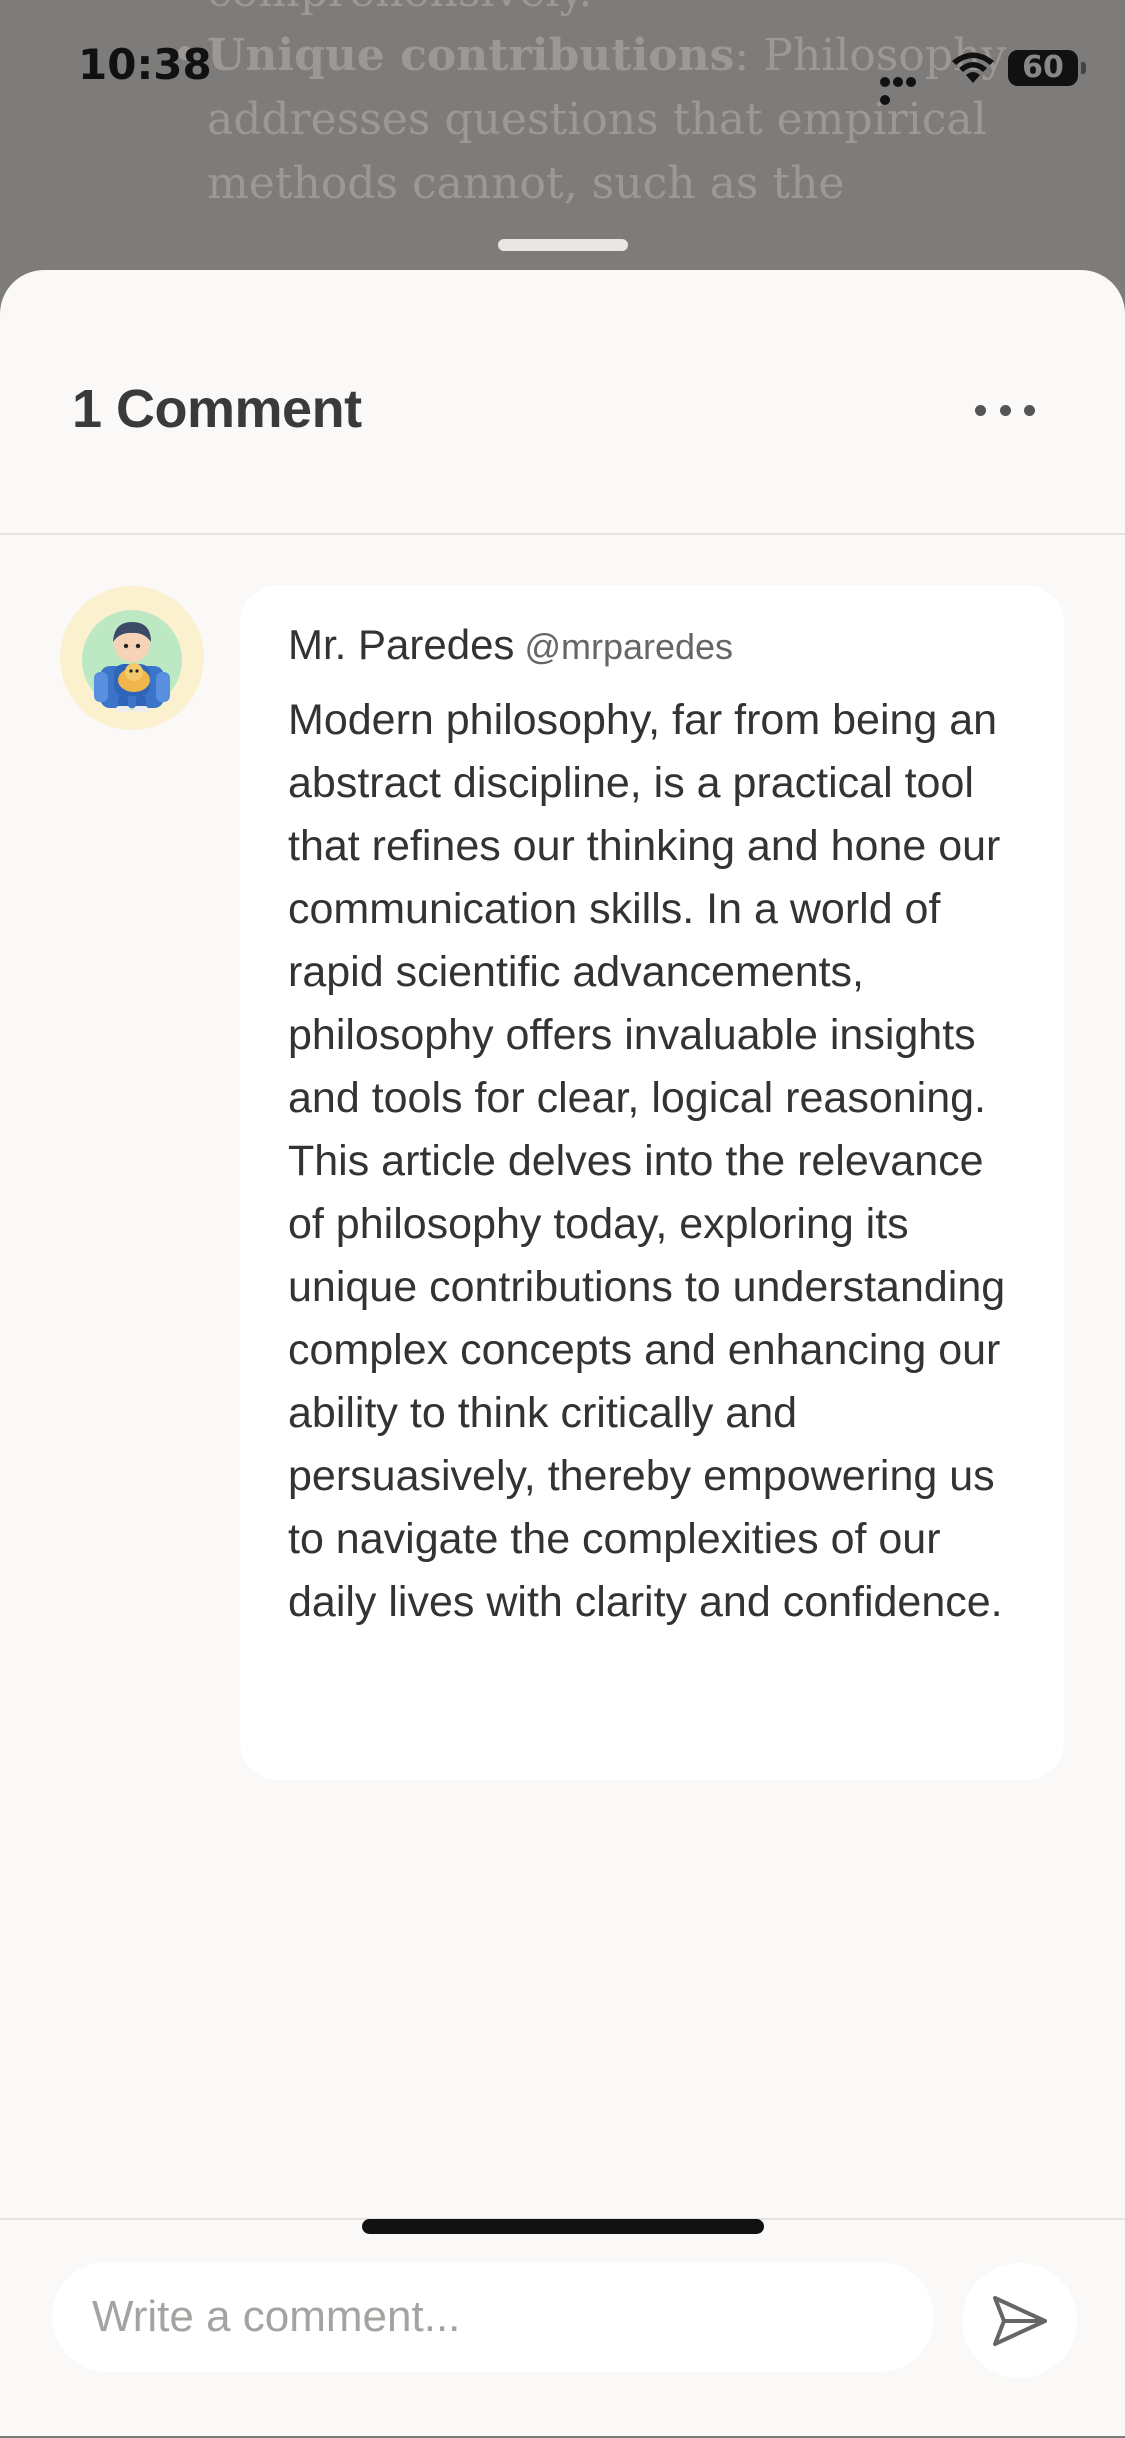  I want to click on avatar, so click(132, 658).